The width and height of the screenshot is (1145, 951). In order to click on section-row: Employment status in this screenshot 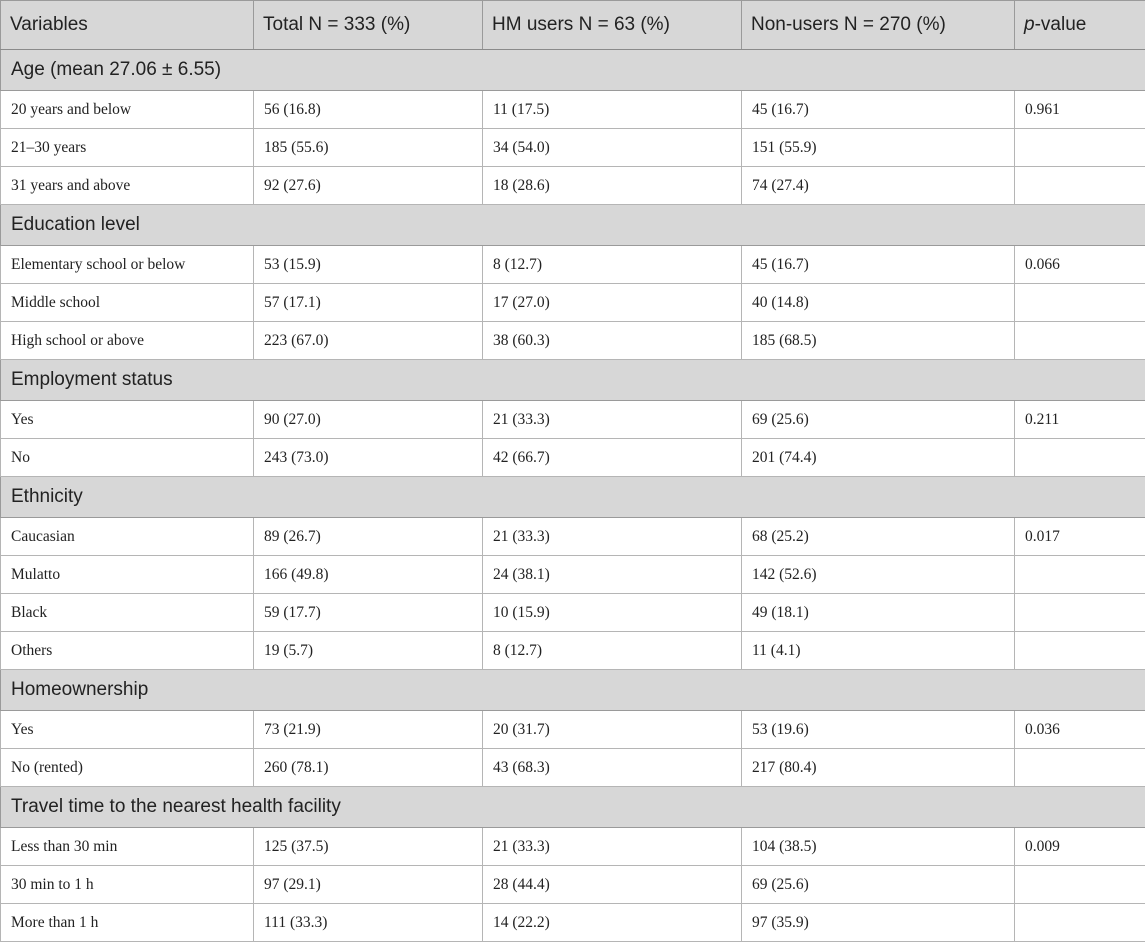, I will do `click(572, 380)`.